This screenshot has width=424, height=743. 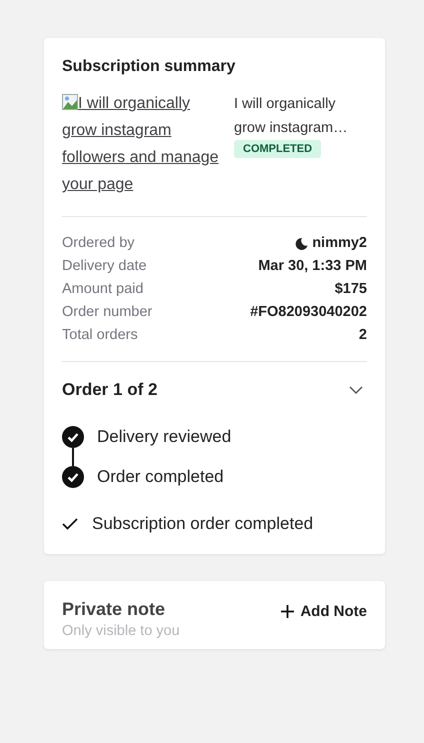 What do you see at coordinates (312, 266) in the screenshot?
I see `detail-value: Mar 30, 1:33 PM` at bounding box center [312, 266].